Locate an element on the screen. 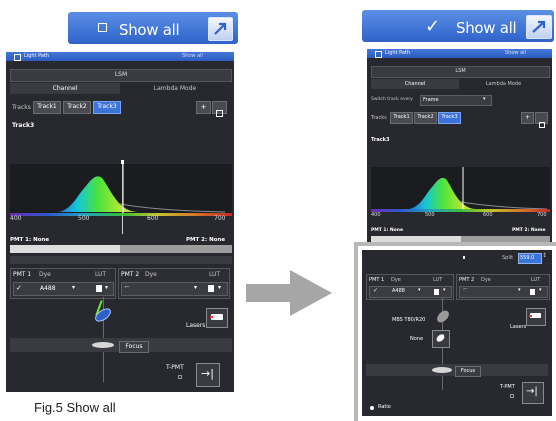 This screenshot has width=556, height=421. split-value-field: 559.0 is located at coordinates (530, 258).